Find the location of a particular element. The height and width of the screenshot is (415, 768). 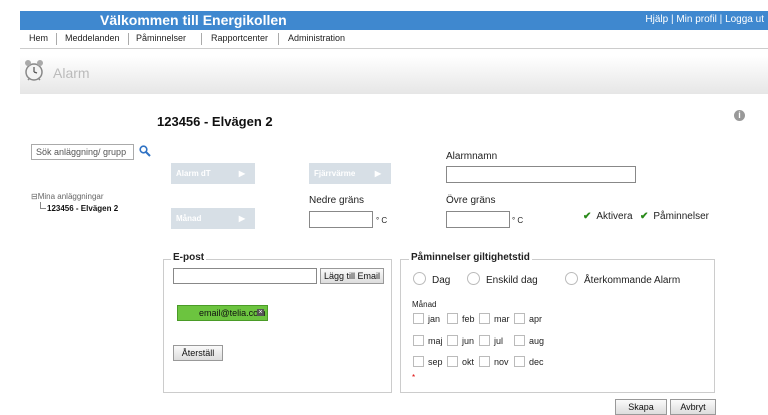

alarm-clock-icon is located at coordinates (34, 70).